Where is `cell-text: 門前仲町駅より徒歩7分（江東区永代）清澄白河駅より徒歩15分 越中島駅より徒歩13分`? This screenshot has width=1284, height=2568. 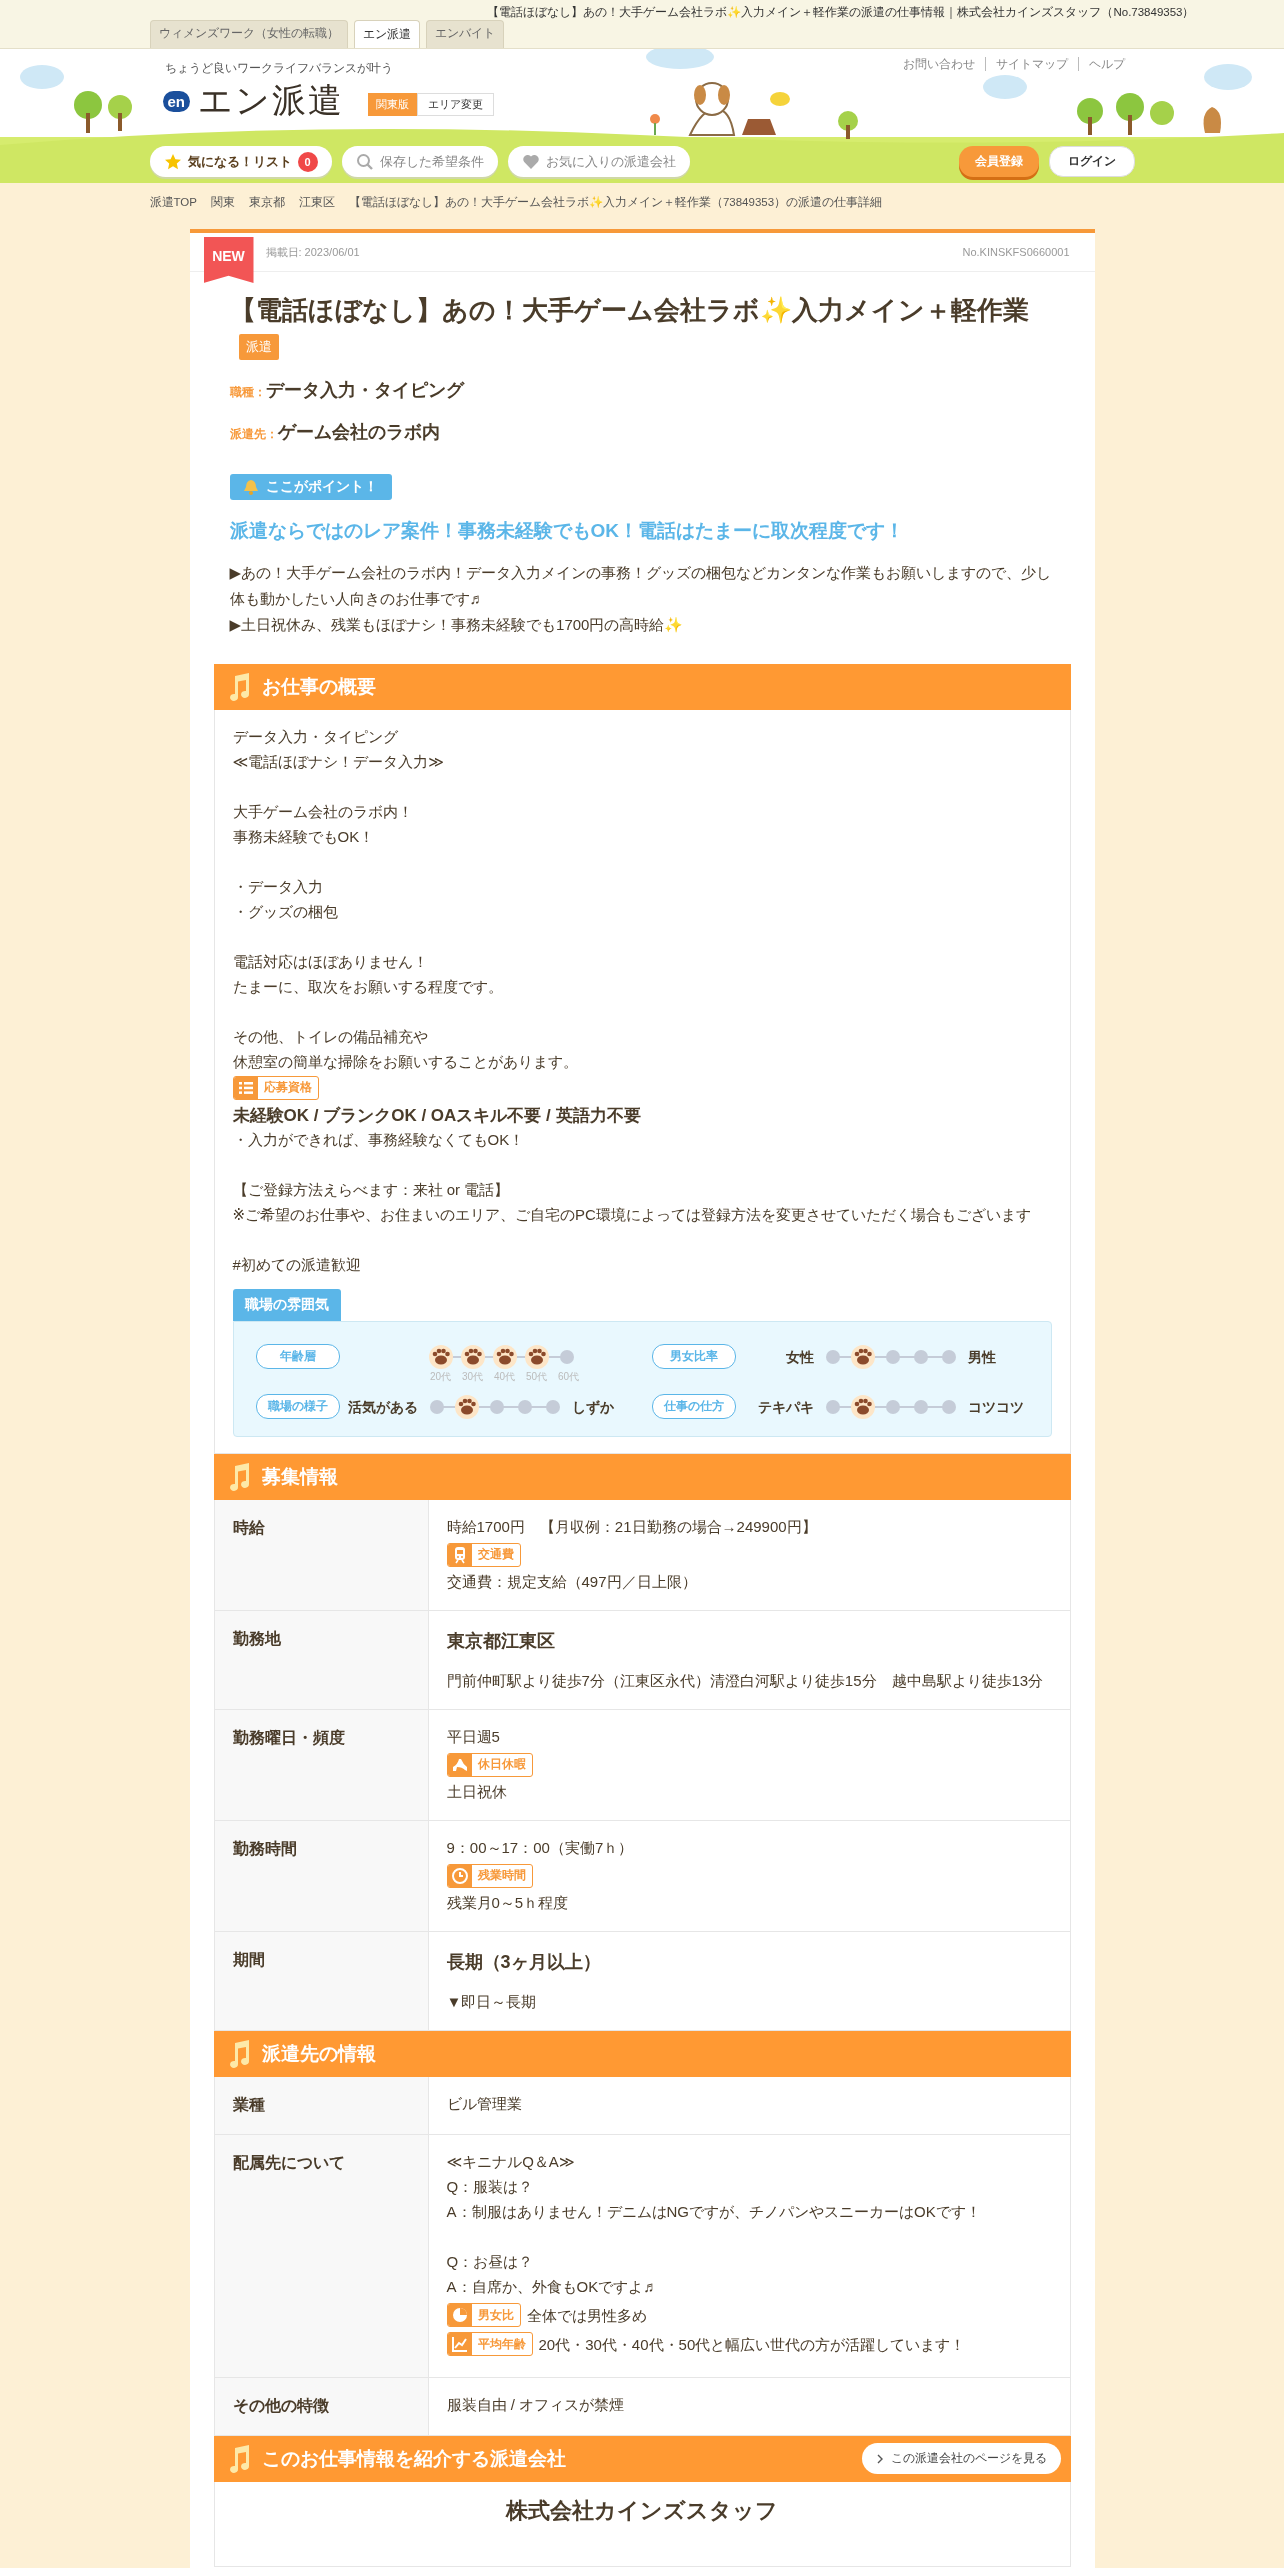
cell-text: 門前仲町駅より徒歩7分（江東区永代）清澄白河駅より徒歩15分 越中島駅より徒歩13分 is located at coordinates (745, 1680).